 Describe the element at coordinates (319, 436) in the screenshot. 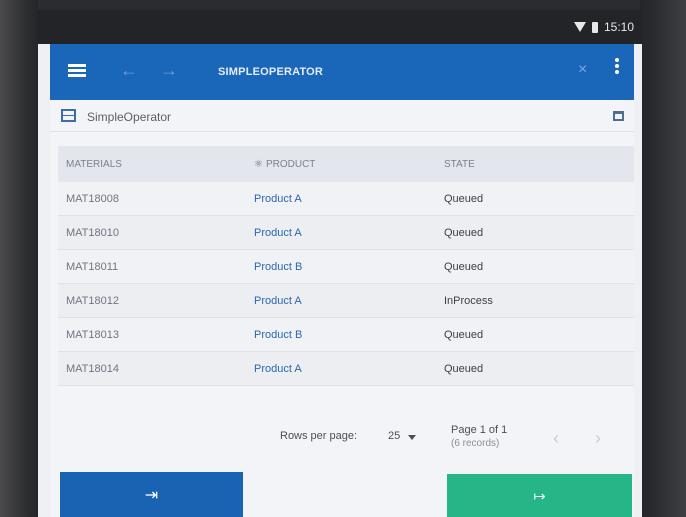

I see `rows-per-page-label: Rows per page:` at that location.